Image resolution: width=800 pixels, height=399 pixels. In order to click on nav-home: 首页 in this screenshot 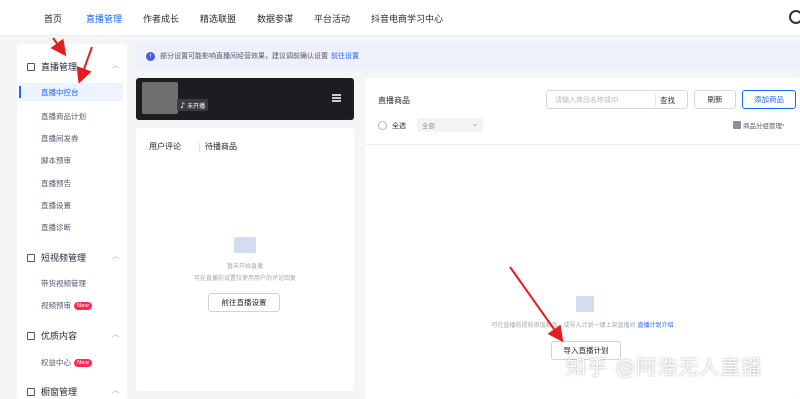, I will do `click(53, 18)`.